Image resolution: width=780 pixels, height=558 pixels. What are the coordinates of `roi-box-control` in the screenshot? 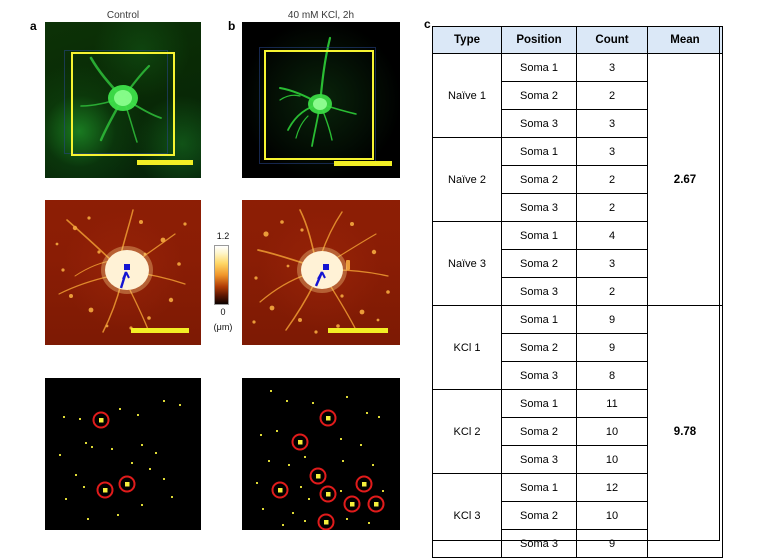 It's located at (123, 104).